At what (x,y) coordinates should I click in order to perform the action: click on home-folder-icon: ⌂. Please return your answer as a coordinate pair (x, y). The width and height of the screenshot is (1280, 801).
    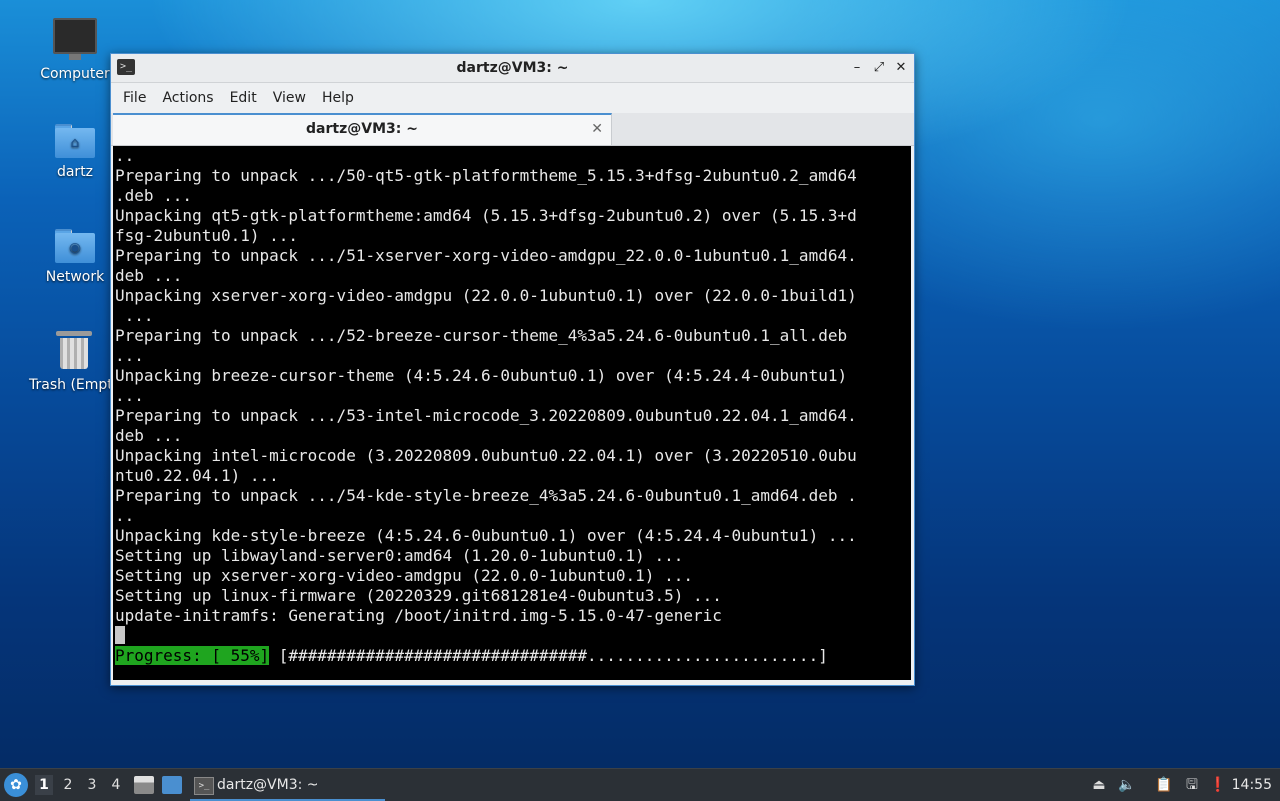
    Looking at the image, I should click on (75, 141).